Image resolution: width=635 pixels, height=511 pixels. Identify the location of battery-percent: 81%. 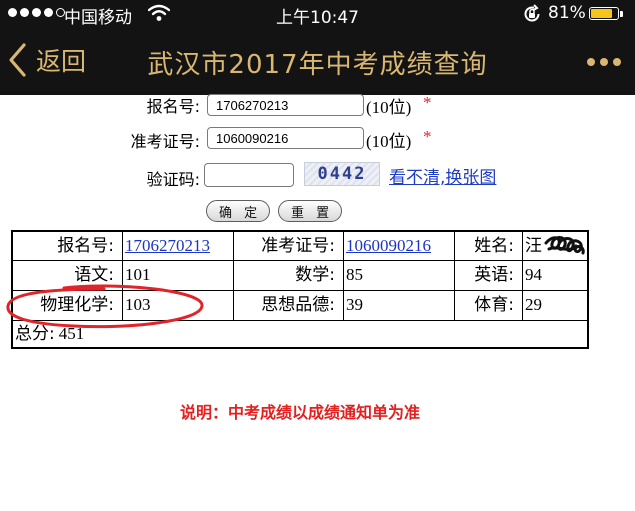
(567, 13).